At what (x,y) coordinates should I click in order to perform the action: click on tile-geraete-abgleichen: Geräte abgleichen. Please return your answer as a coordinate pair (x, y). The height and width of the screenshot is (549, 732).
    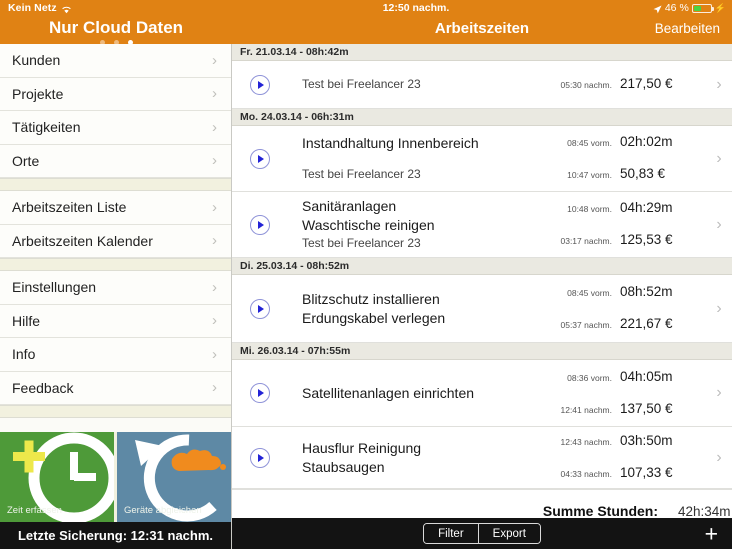
    Looking at the image, I should click on (174, 477).